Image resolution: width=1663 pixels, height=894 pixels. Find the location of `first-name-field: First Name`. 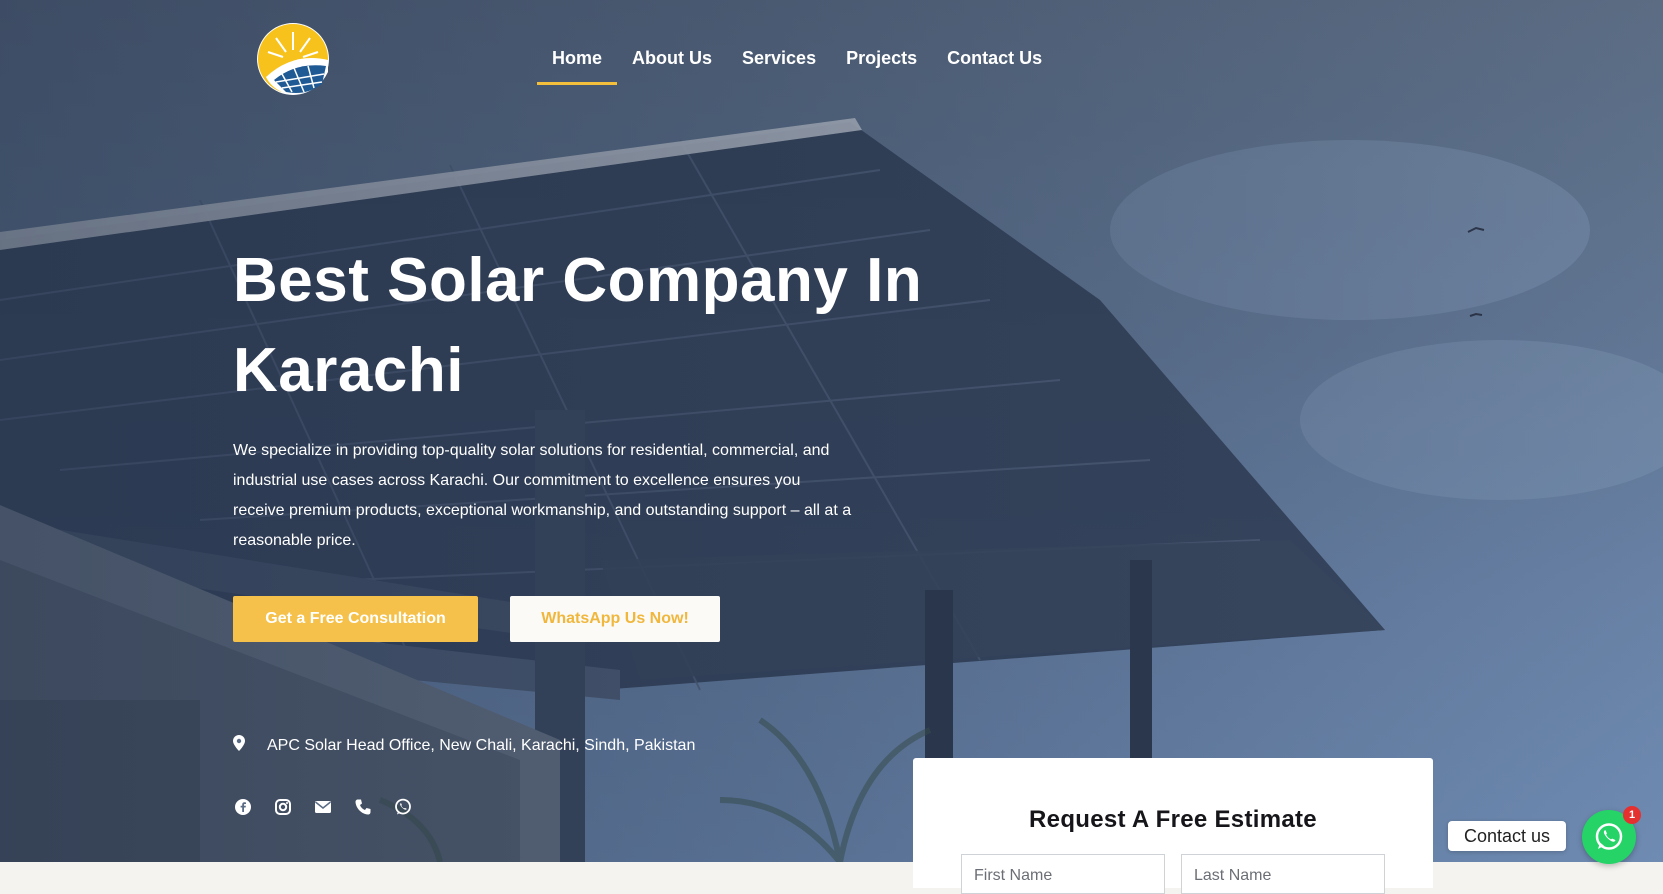

first-name-field: First Name is located at coordinates (1063, 874).